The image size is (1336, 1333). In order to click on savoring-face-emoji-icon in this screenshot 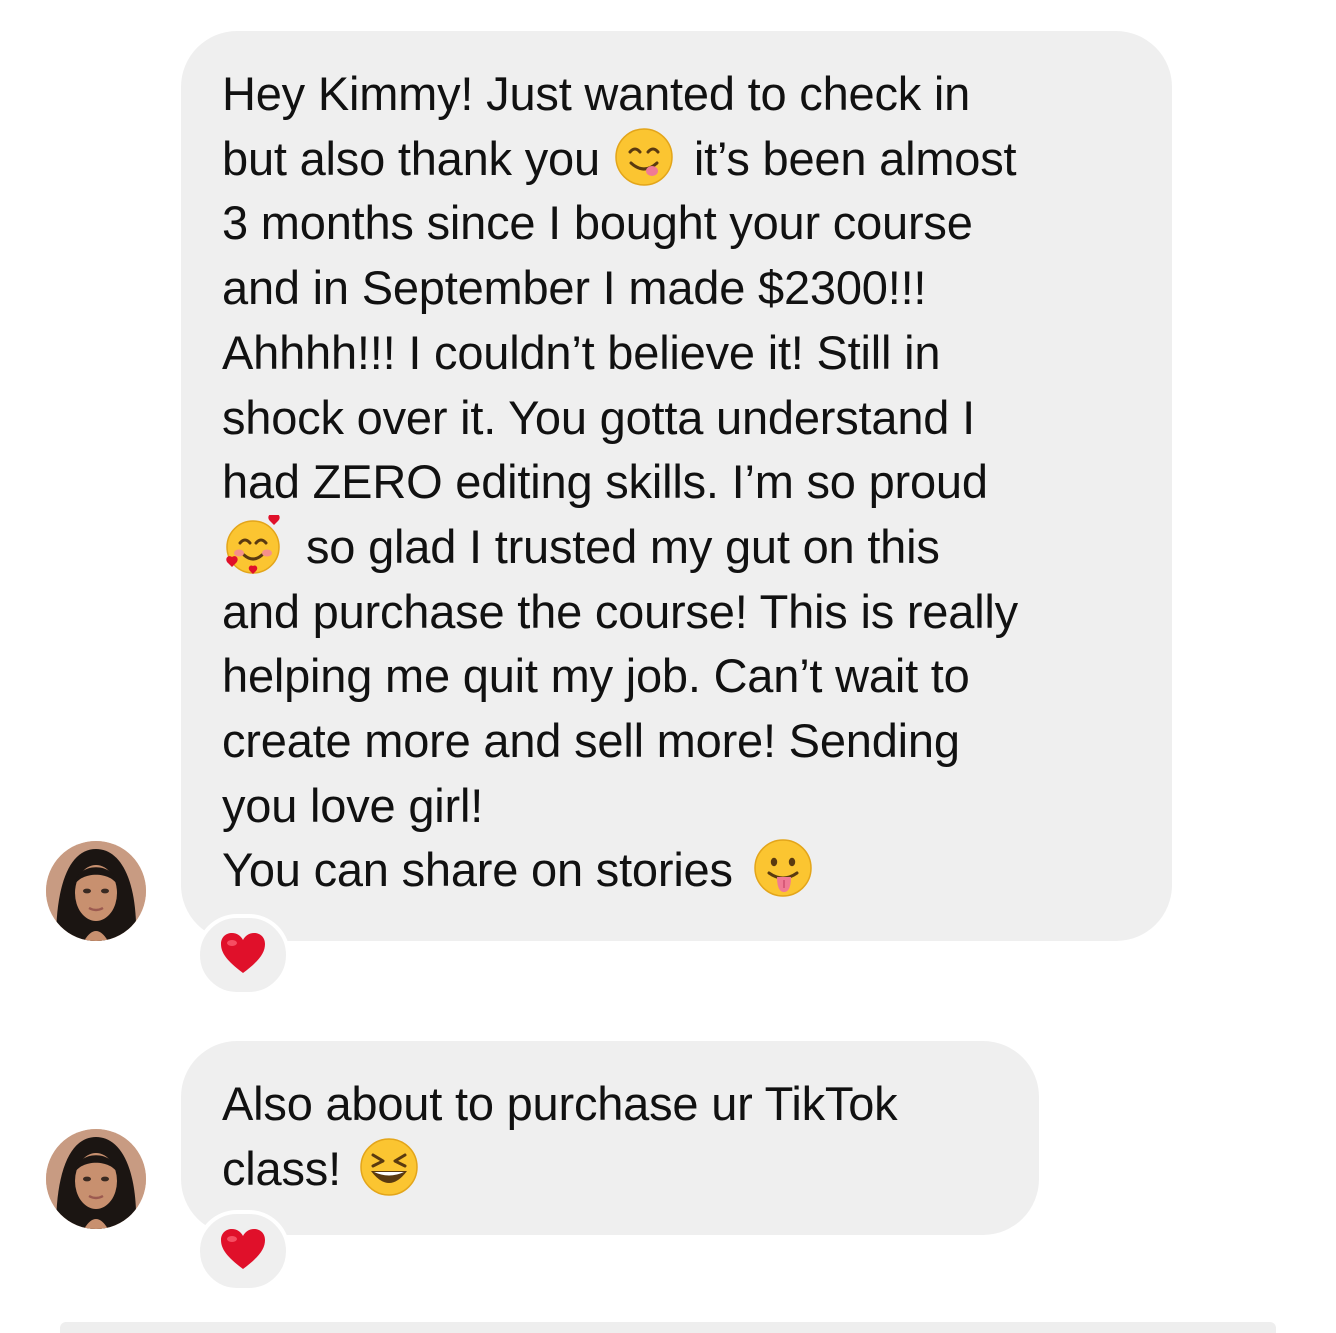, I will do `click(644, 157)`.